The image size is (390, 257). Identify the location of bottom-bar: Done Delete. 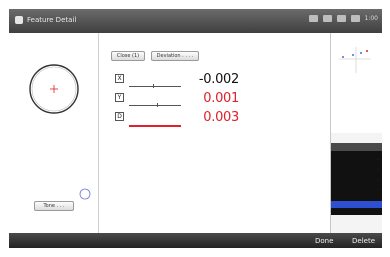
(195, 240).